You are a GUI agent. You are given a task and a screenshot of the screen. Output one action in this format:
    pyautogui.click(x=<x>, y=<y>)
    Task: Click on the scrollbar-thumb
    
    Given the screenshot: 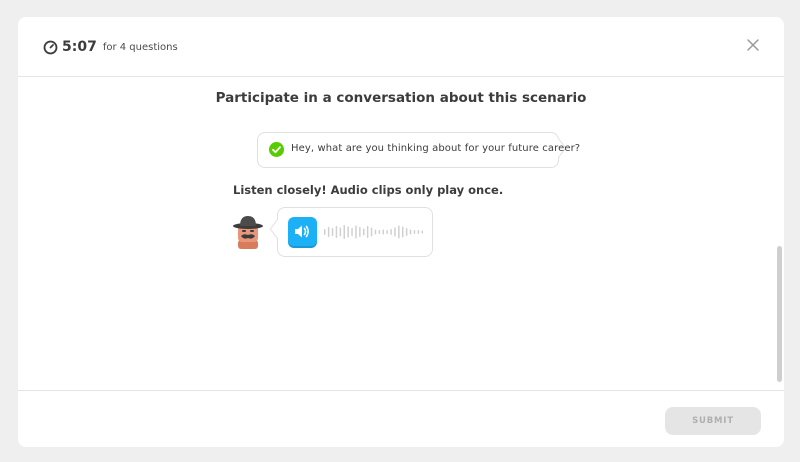 What is the action you would take?
    pyautogui.click(x=779, y=314)
    